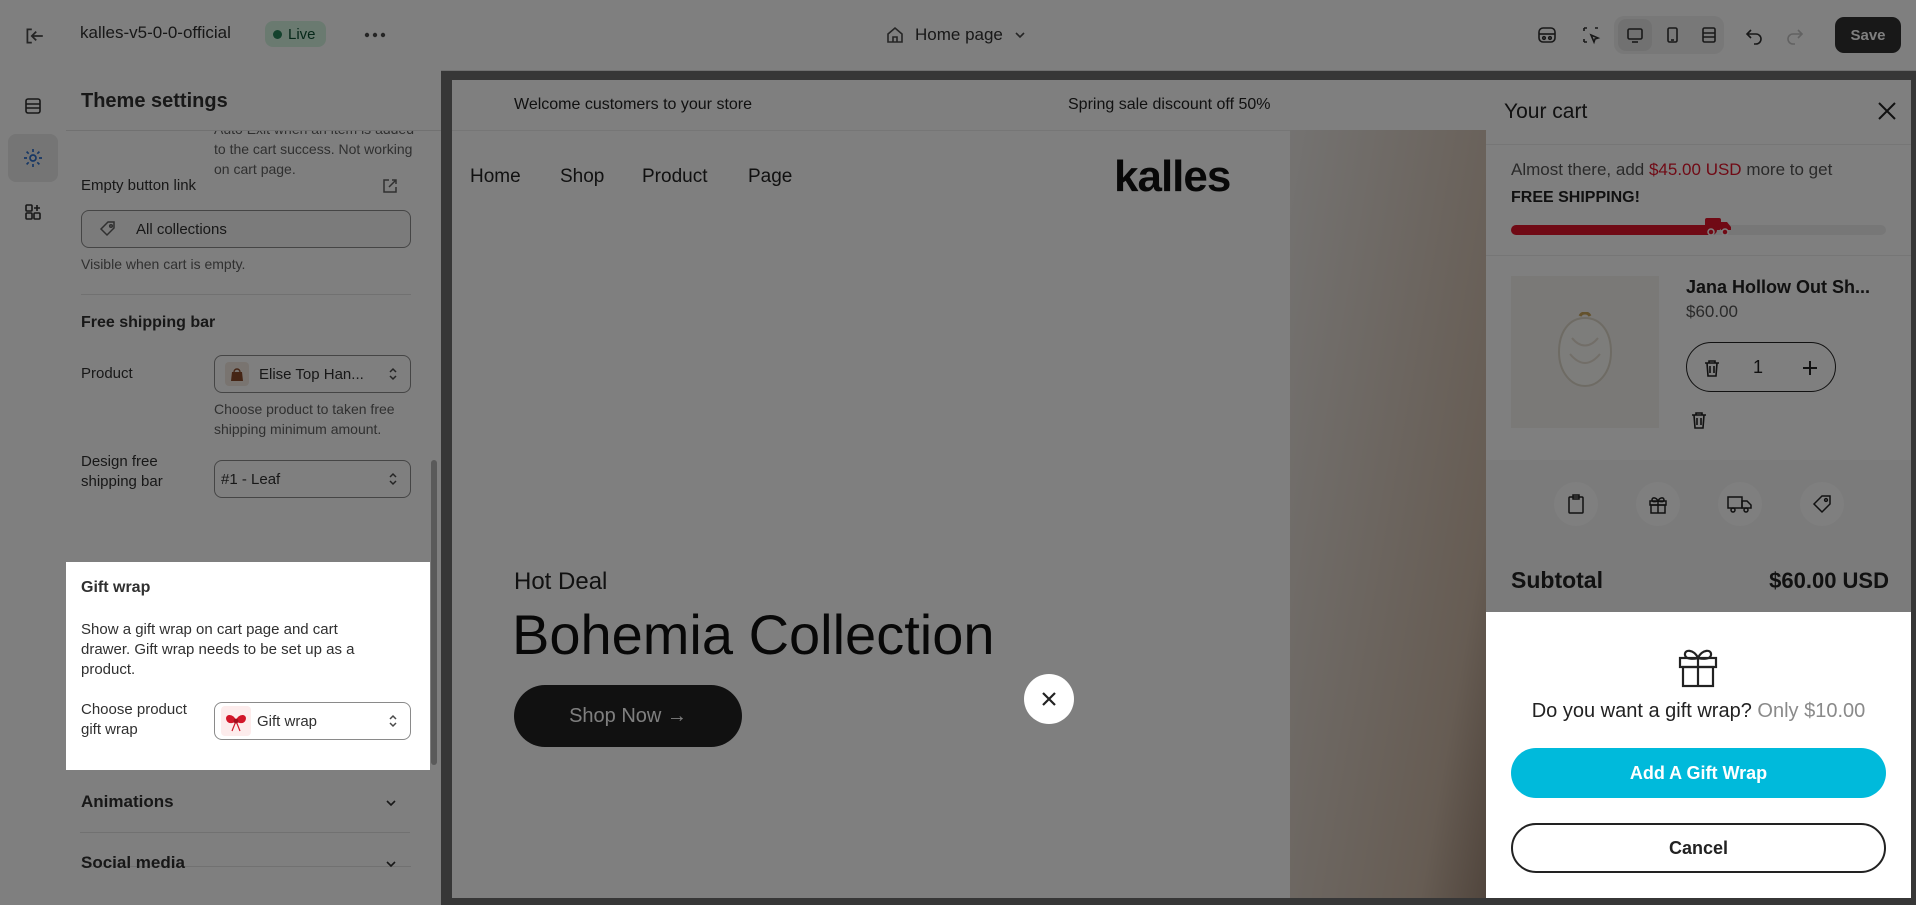  Describe the element at coordinates (1811, 711) in the screenshot. I see `gift-price: Only $10.00` at that location.